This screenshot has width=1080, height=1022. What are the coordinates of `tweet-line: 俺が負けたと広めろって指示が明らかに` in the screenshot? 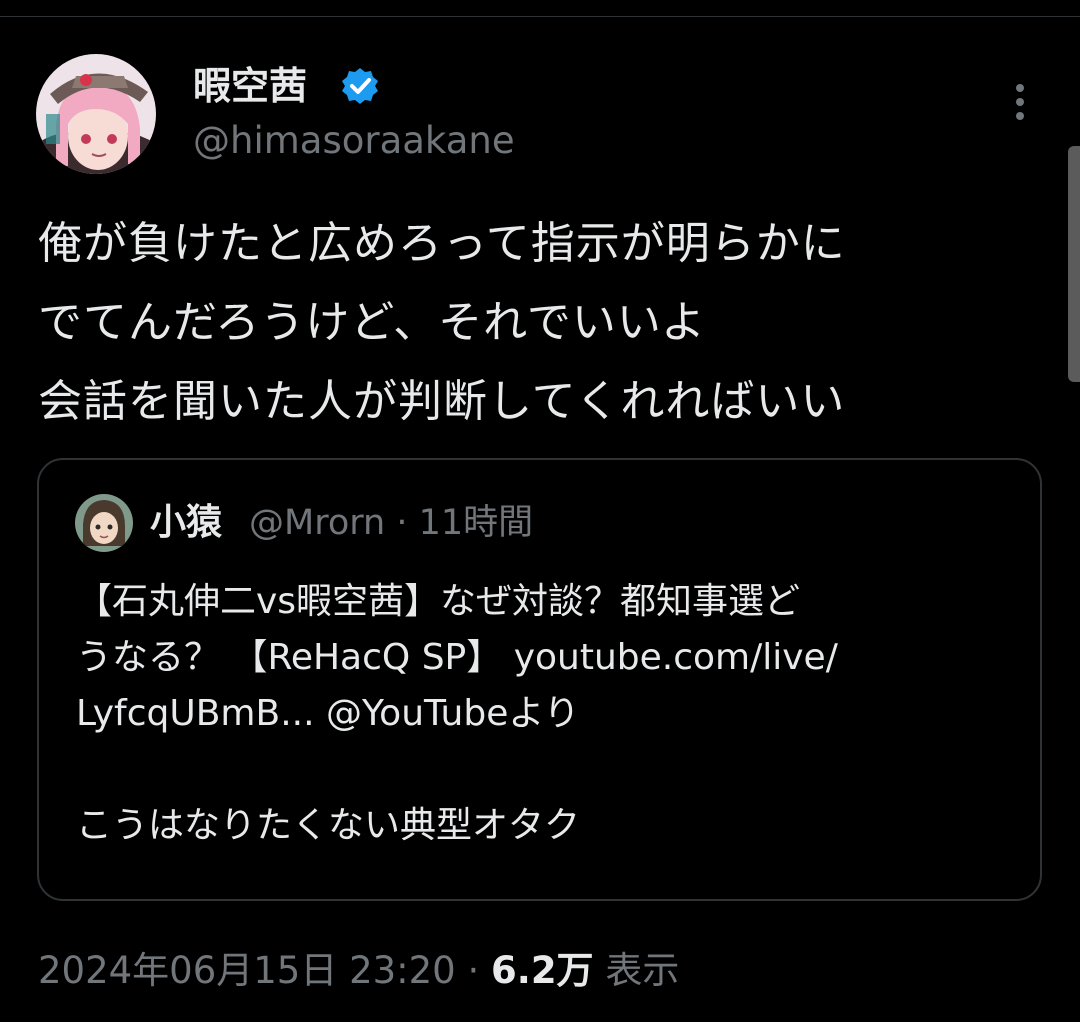 It's located at (442, 243).